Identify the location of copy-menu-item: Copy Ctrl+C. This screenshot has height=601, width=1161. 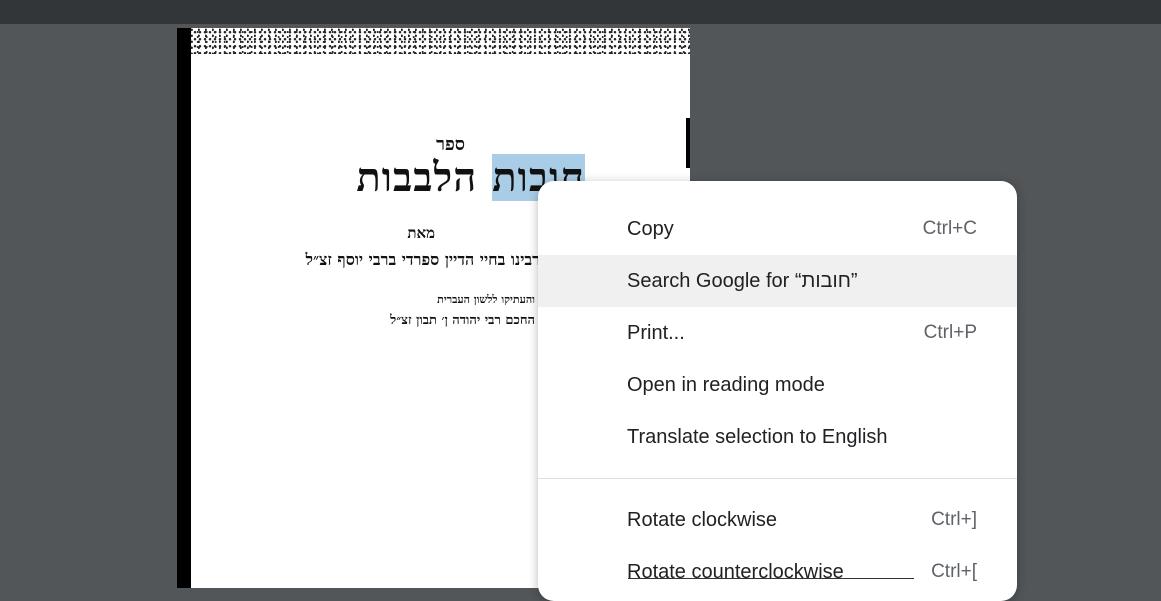
(777, 229).